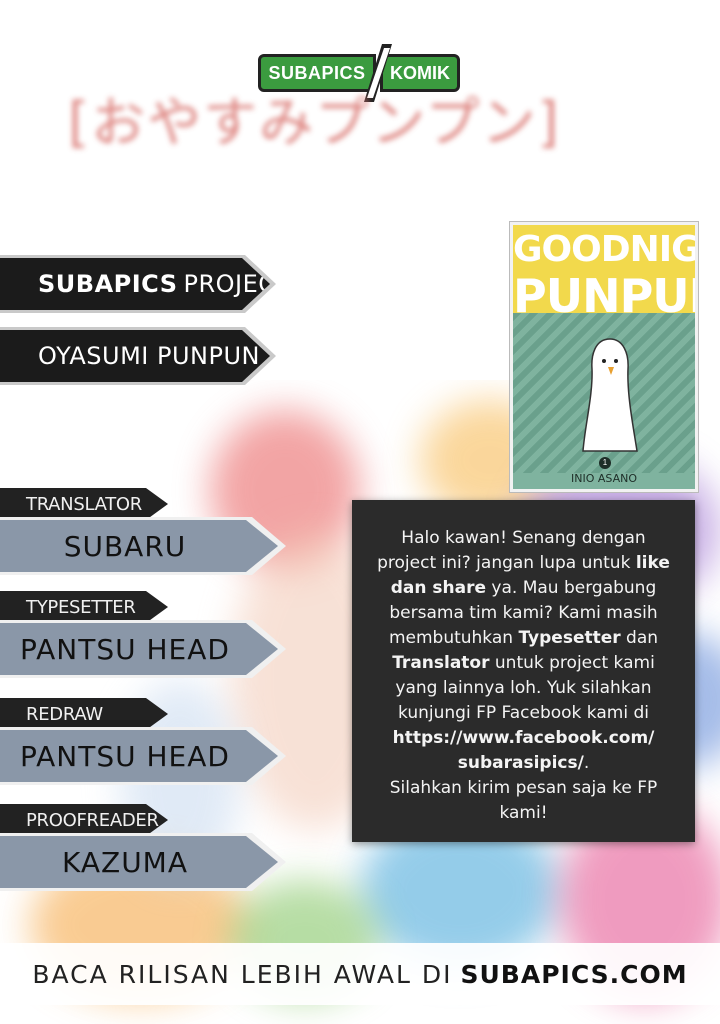 This screenshot has height=1024, width=720. Describe the element at coordinates (84, 607) in the screenshot. I see `role-typesetter: TYPESETTER` at that location.